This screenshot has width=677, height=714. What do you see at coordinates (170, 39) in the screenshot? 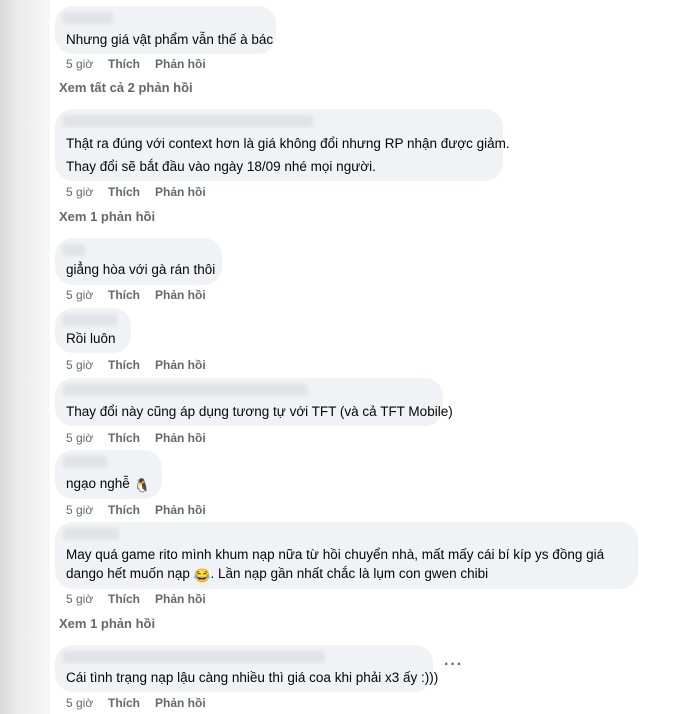
I see `comment-text: Nhưng giá vật phẩm vẫn thế à bác` at bounding box center [170, 39].